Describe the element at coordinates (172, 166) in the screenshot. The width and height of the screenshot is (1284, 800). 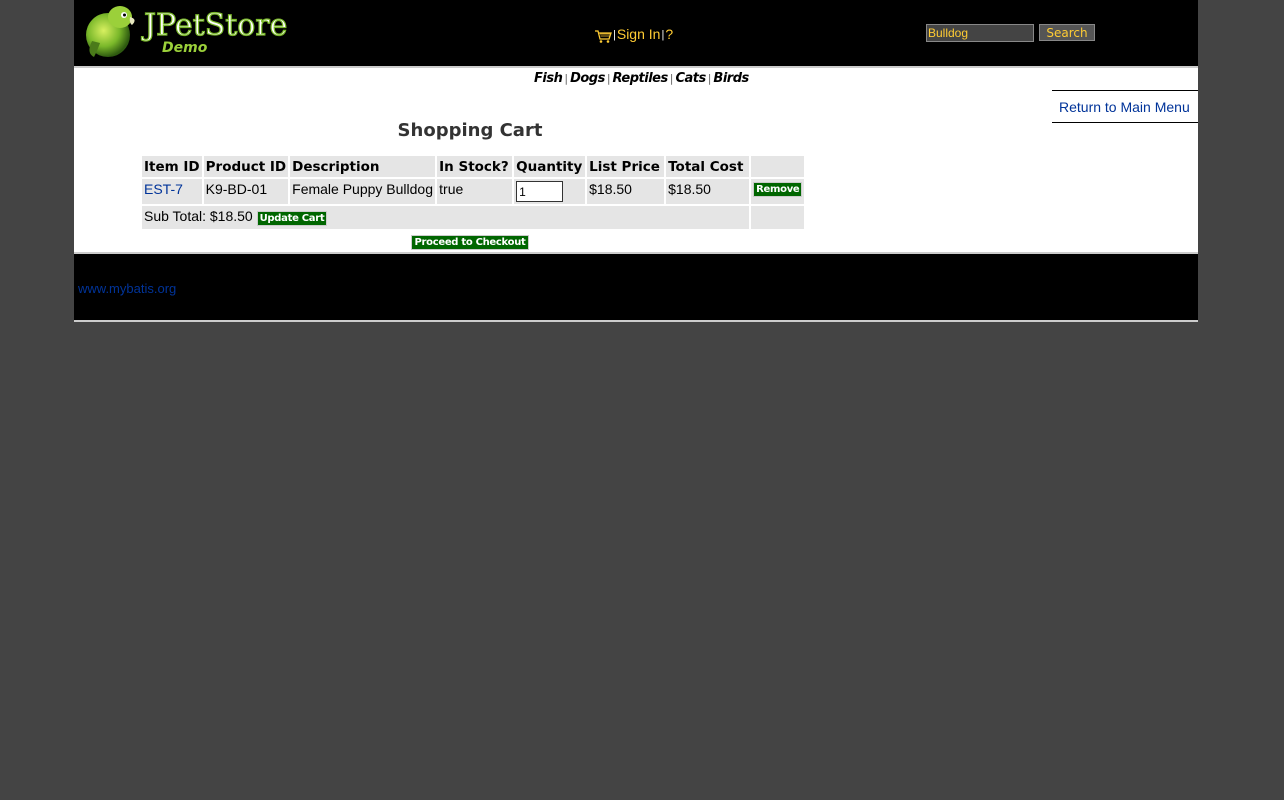
I see `column-header-item-id: Item ID` at that location.